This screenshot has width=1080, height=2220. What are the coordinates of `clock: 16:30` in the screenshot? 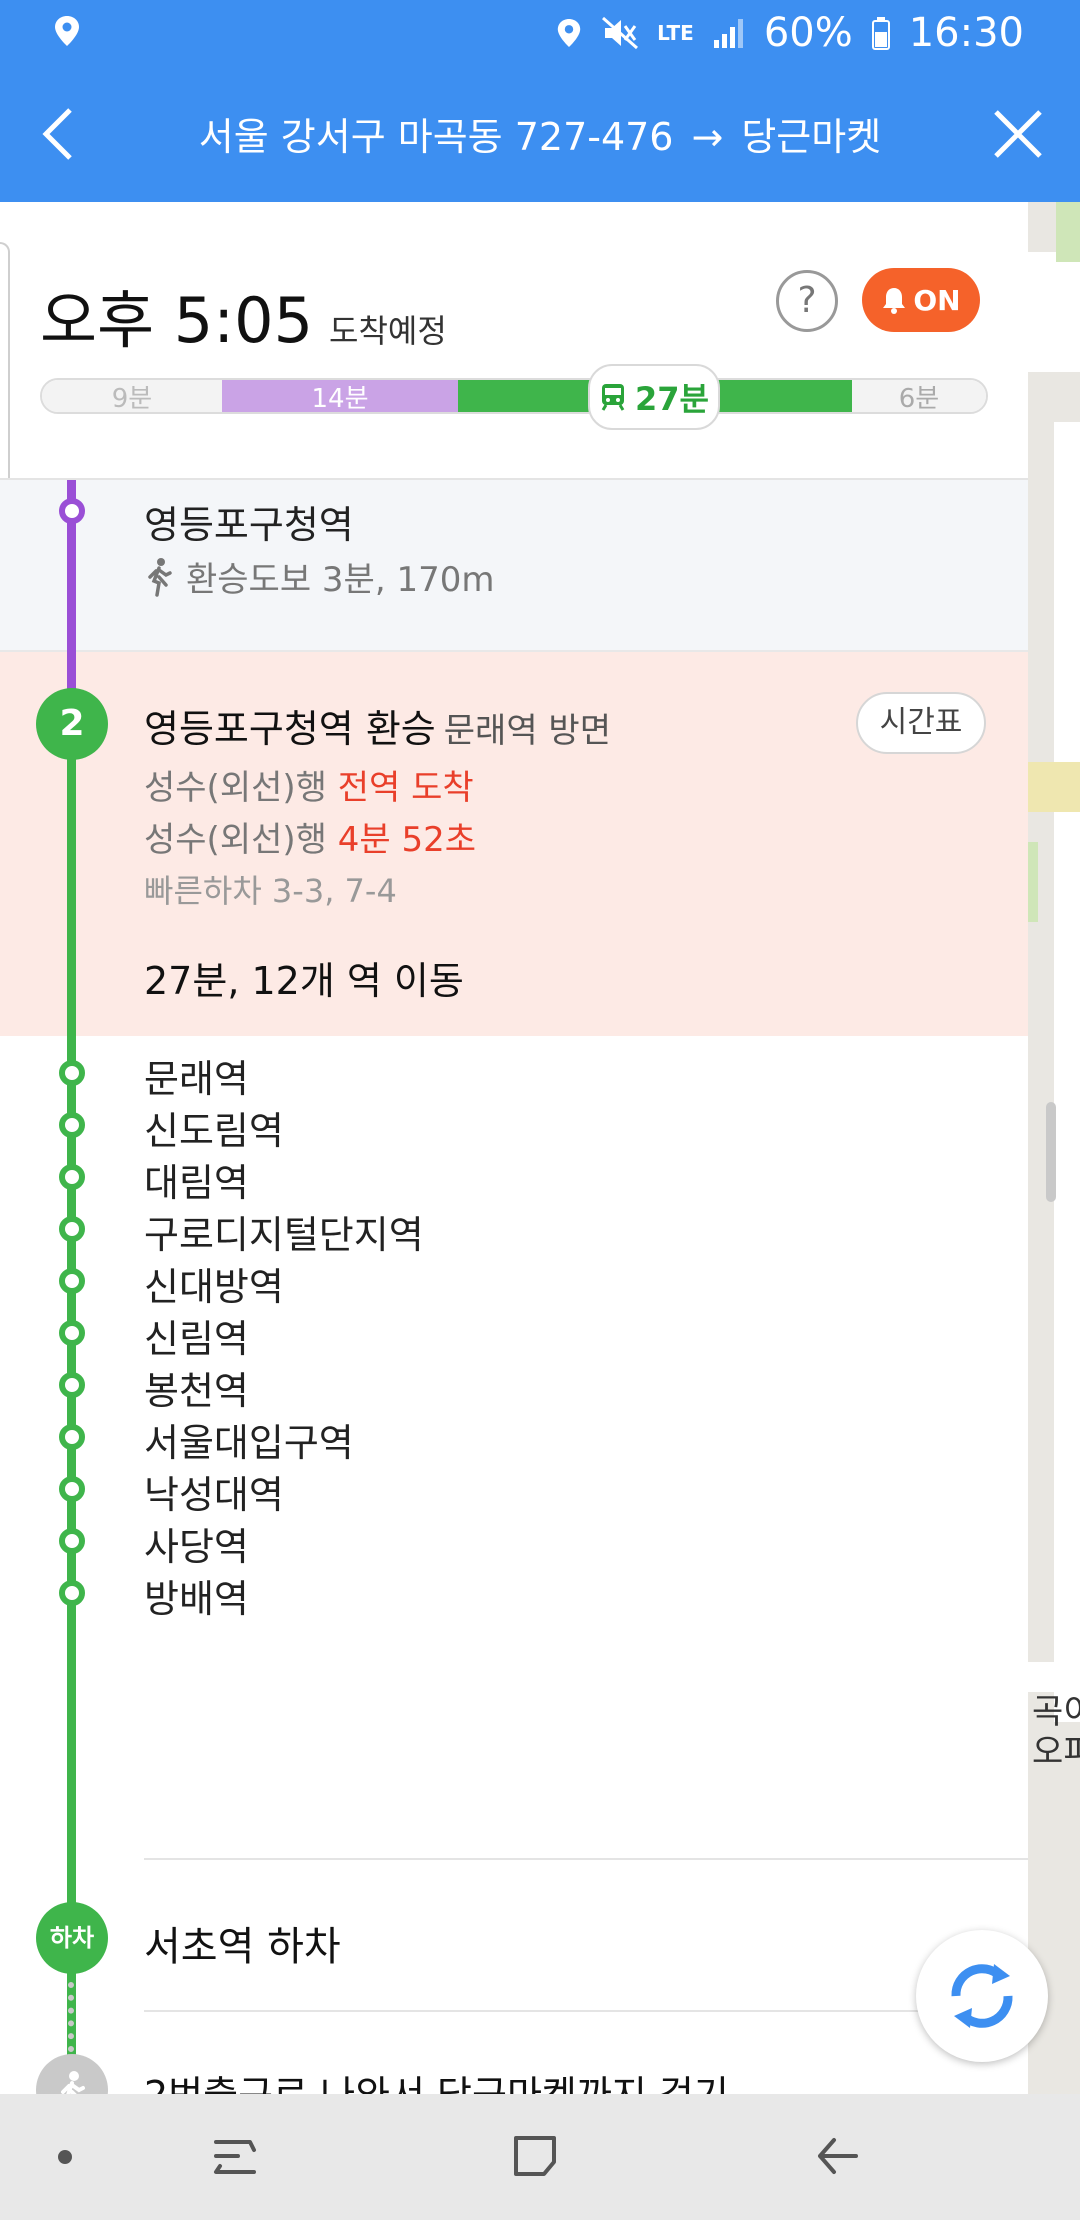 It's located at (966, 33).